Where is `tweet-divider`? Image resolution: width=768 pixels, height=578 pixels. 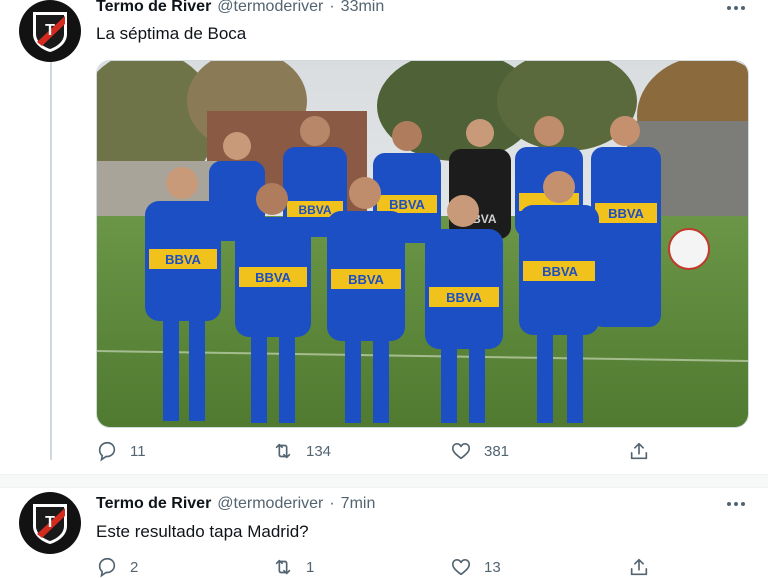
tweet-divider is located at coordinates (384, 481).